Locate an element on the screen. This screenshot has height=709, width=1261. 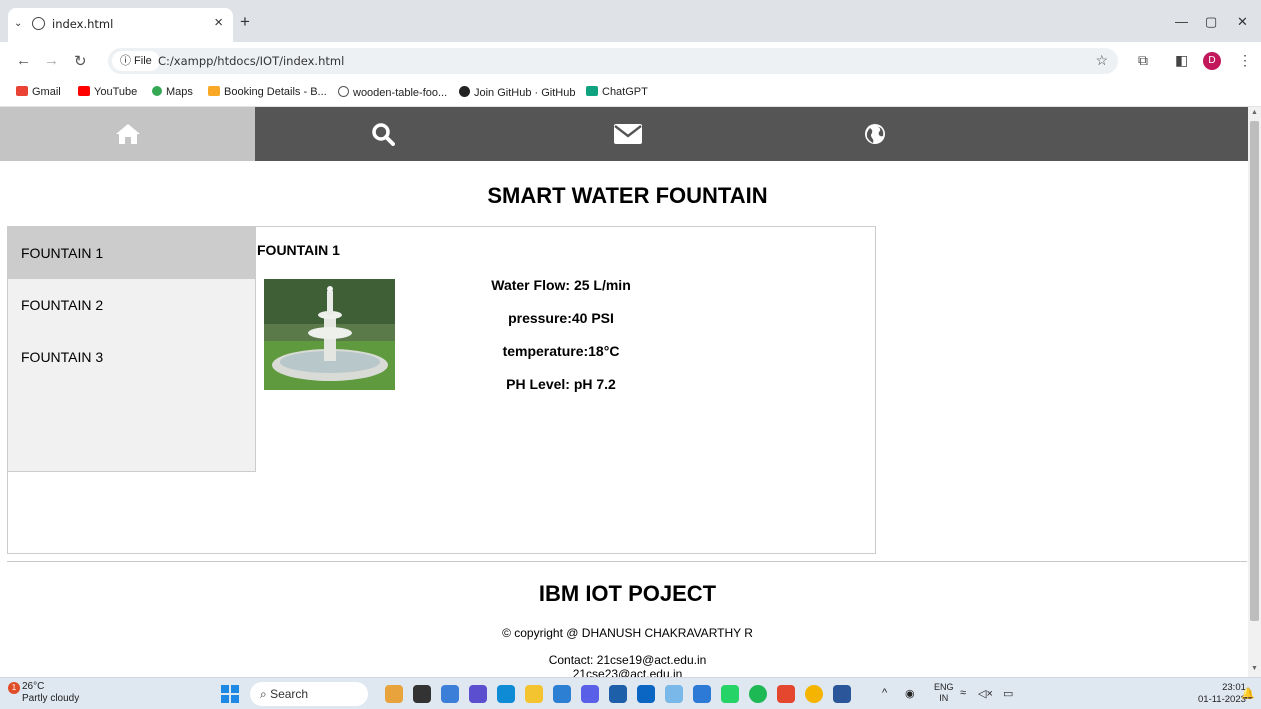
metric-pressure: pressure:40 PSI is located at coordinates (561, 318).